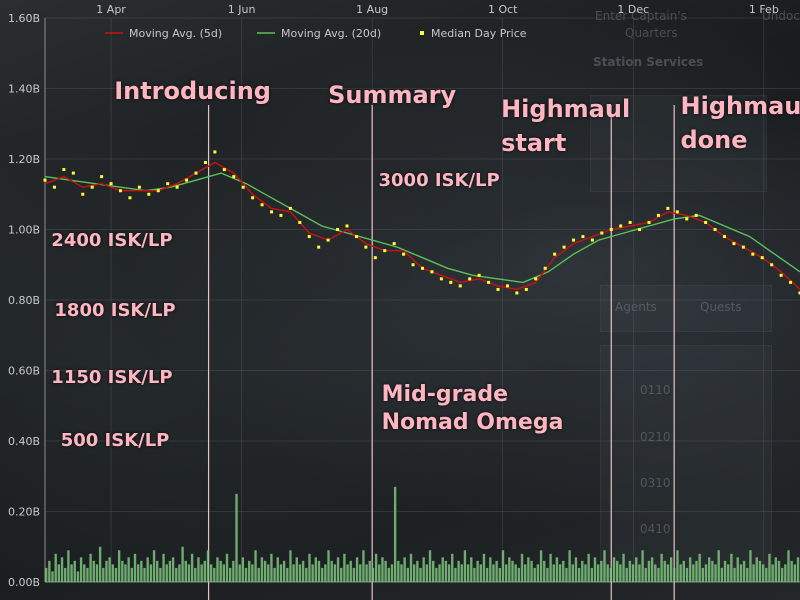  I want to click on x-tick-label: 1 Oct, so click(503, 9).